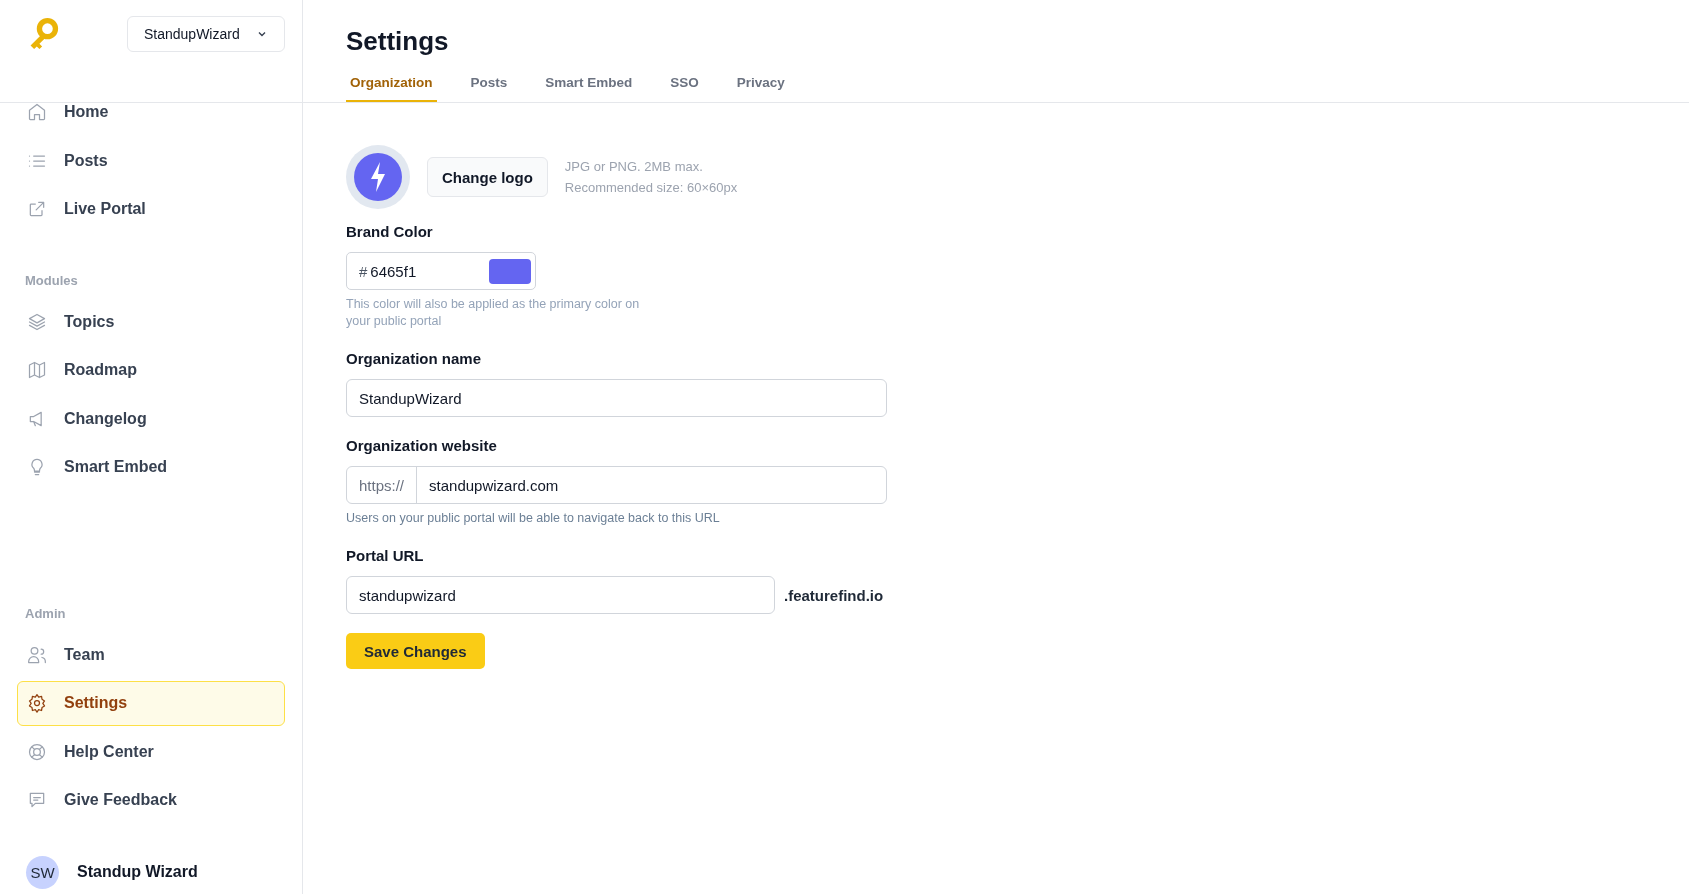 The width and height of the screenshot is (1689, 894). Describe the element at coordinates (151, 160) in the screenshot. I see `nav-item: Posts` at that location.